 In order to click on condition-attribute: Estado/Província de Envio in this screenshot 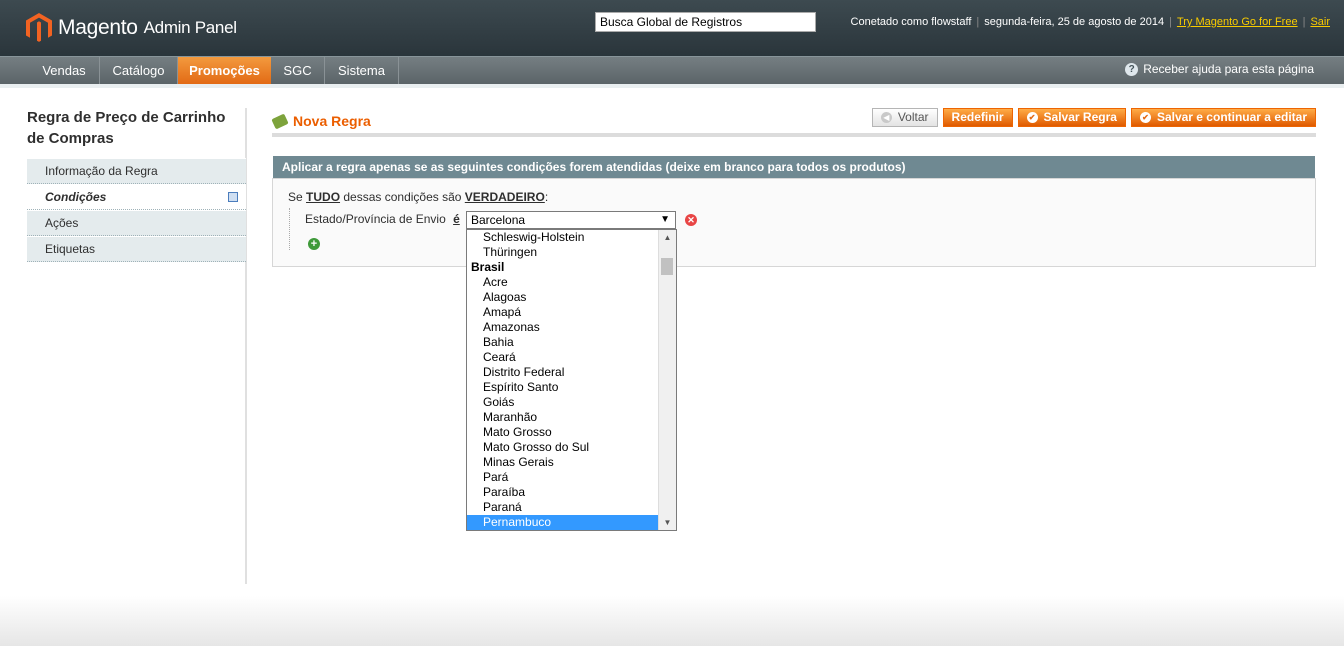, I will do `click(375, 219)`.